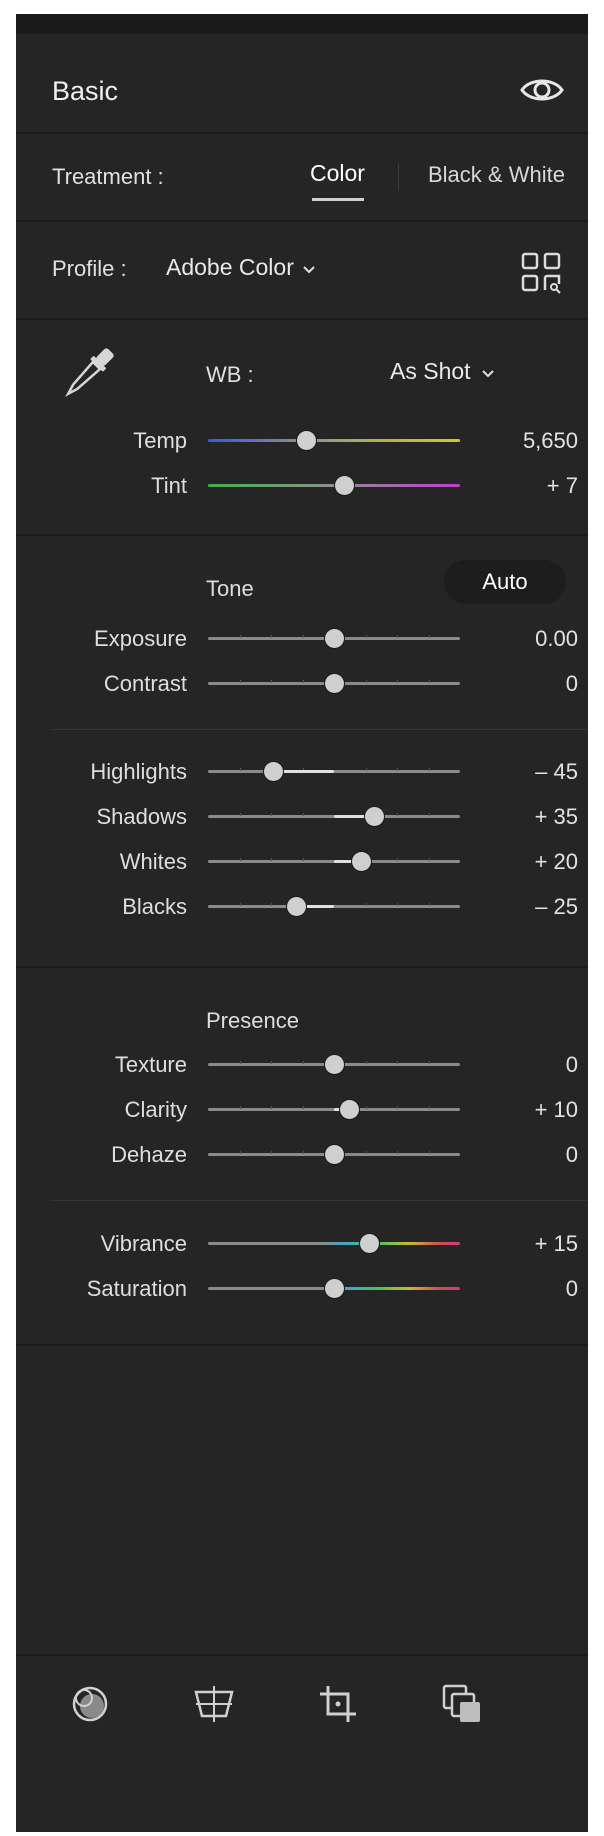  What do you see at coordinates (556, 1244) in the screenshot?
I see `slider-value: + 15` at bounding box center [556, 1244].